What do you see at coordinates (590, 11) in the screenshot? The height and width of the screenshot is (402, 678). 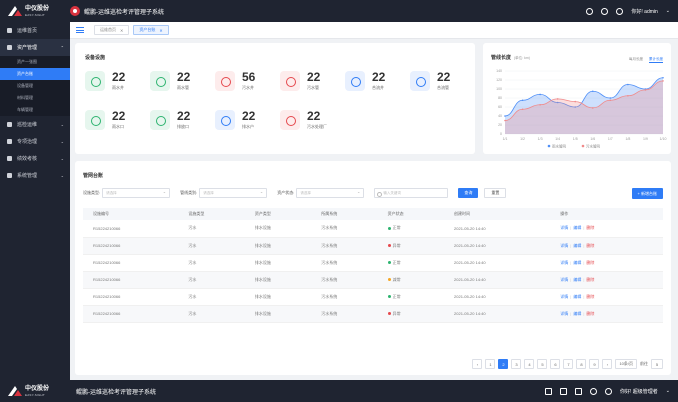 I see `refresh-icon` at bounding box center [590, 11].